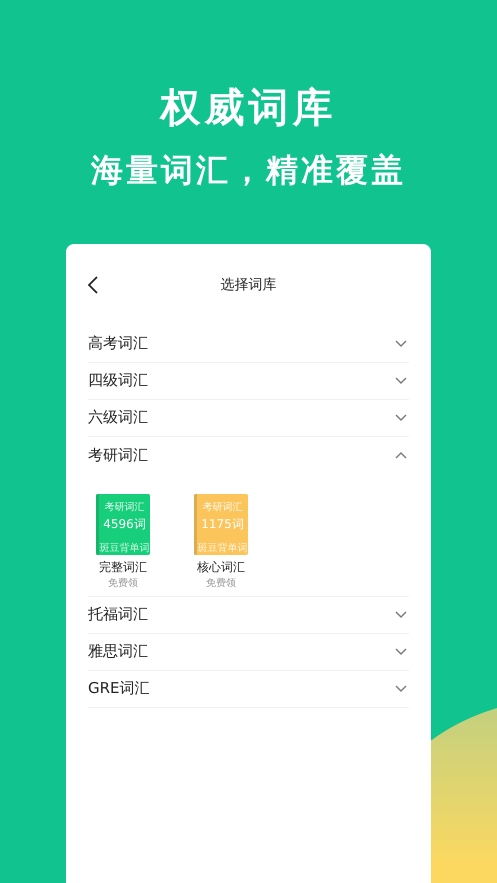 The width and height of the screenshot is (497, 883). I want to click on panel-title: 选择词库, so click(248, 285).